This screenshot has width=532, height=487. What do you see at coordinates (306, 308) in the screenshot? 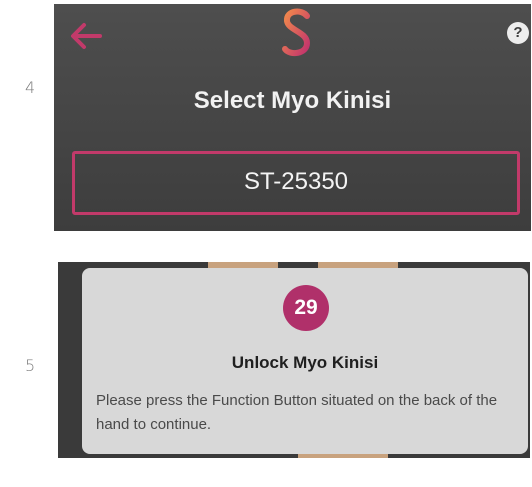
I see `countdown-badge: 29` at bounding box center [306, 308].